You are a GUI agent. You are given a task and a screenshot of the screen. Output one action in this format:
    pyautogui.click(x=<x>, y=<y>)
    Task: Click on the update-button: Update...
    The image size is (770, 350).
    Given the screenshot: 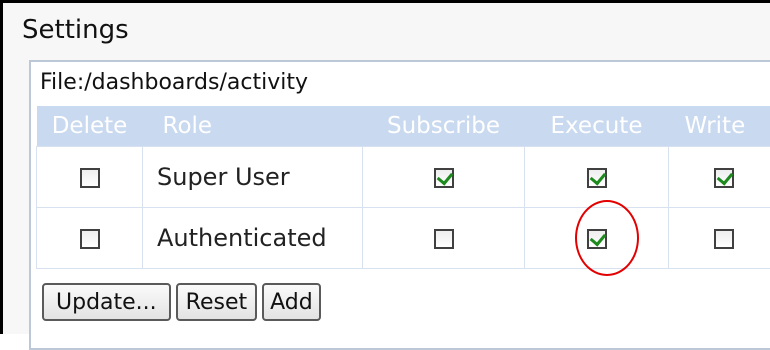 What is the action you would take?
    pyautogui.click(x=106, y=302)
    